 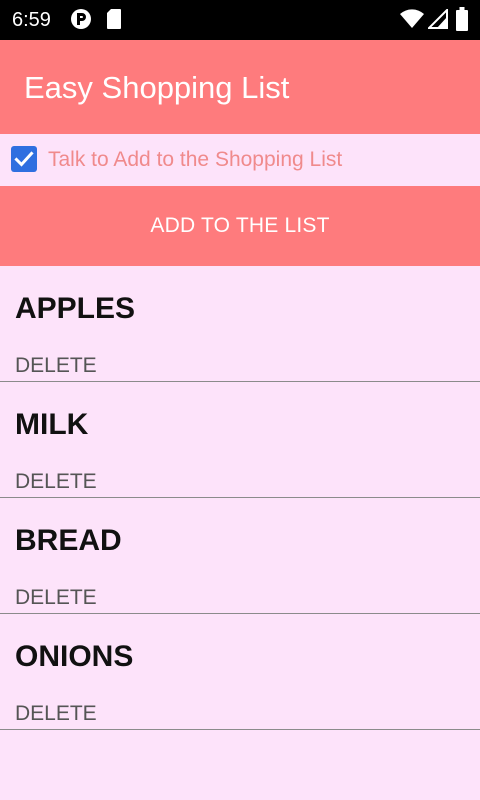 I want to click on talk-checkbox-label: Talk to Add to the Shopping List, so click(x=195, y=160).